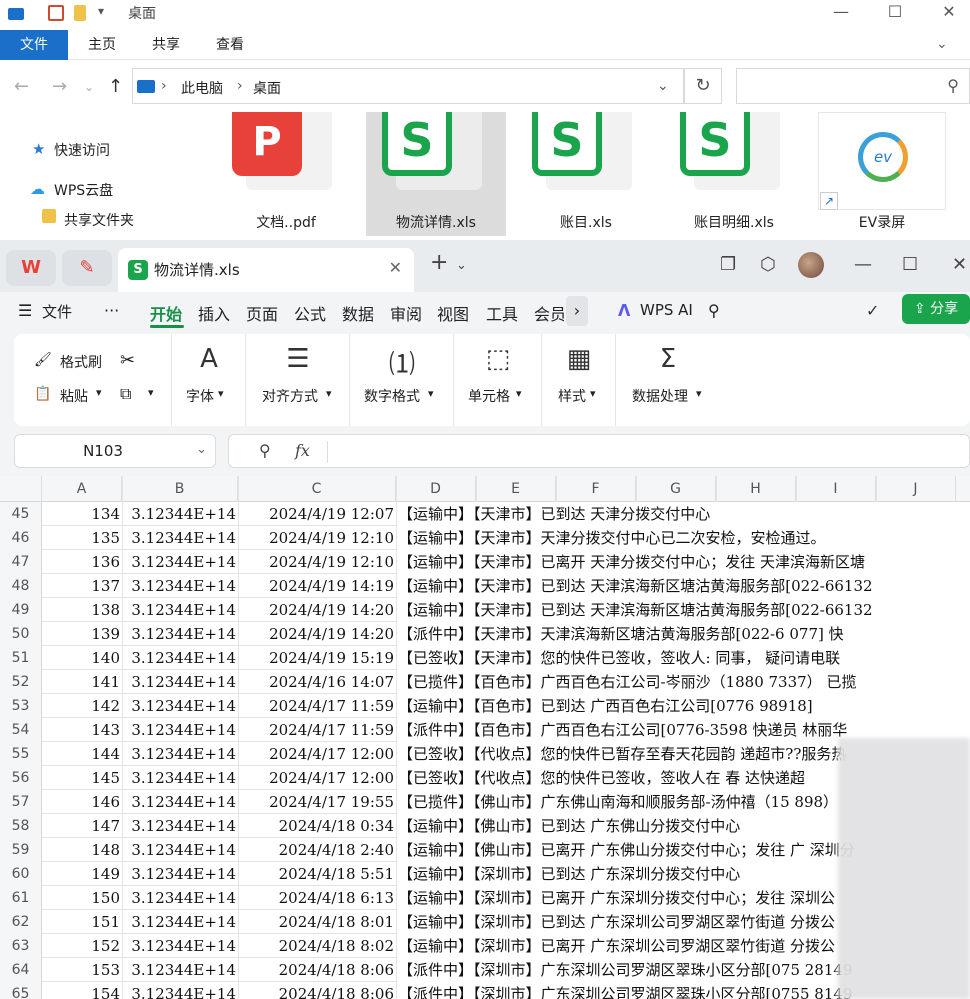 The height and width of the screenshot is (999, 970). What do you see at coordinates (21, 538) in the screenshot?
I see `row-header: 46` at bounding box center [21, 538].